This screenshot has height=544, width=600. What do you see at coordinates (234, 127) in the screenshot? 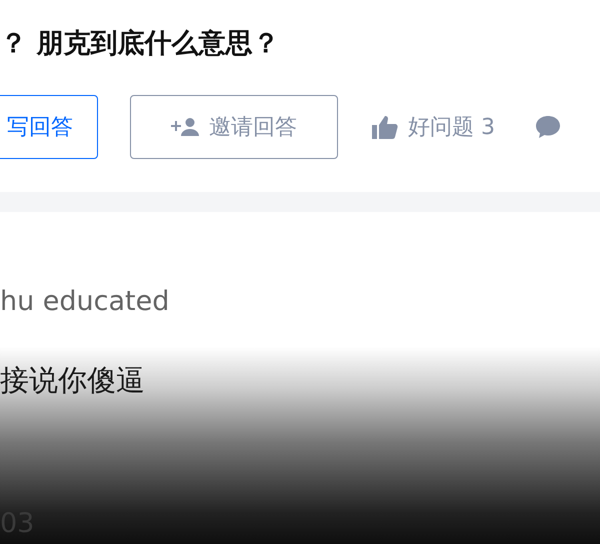
I see `invite-answer-button: 邀请回答` at bounding box center [234, 127].